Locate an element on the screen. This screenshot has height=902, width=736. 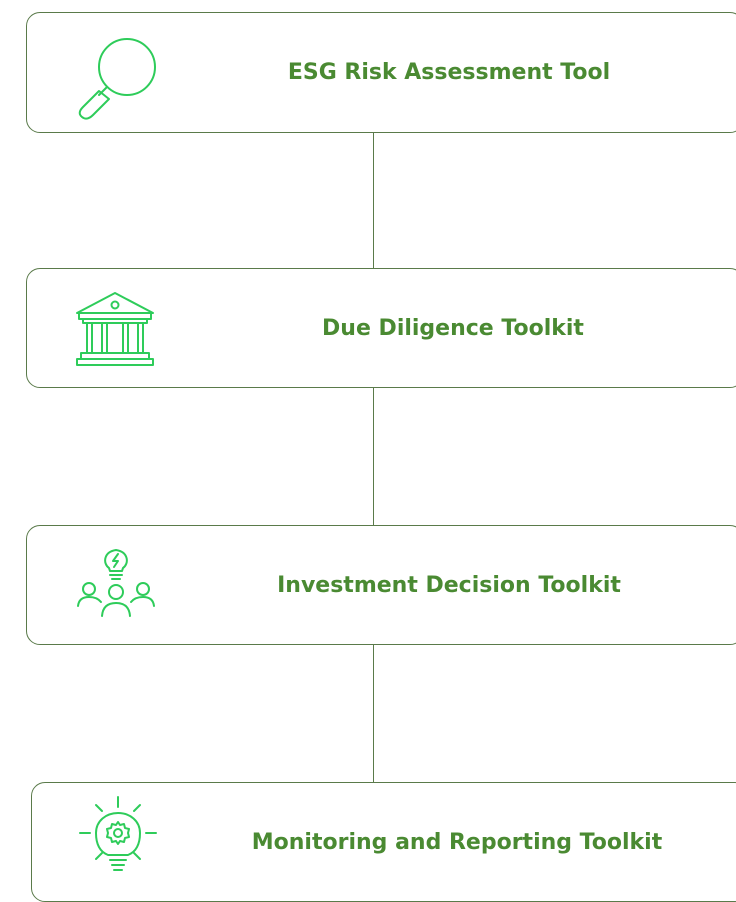
step-card-monitoring-reporting: Monitoring and Reporting Toolkit is located at coordinates (383, 842).